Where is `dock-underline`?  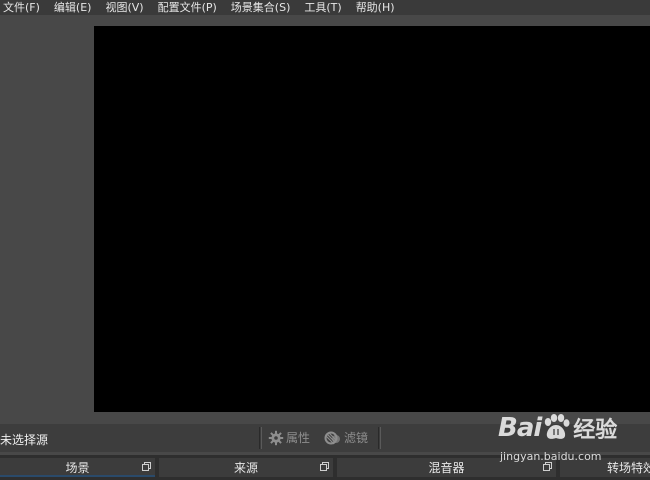
dock-underline is located at coordinates (77, 476).